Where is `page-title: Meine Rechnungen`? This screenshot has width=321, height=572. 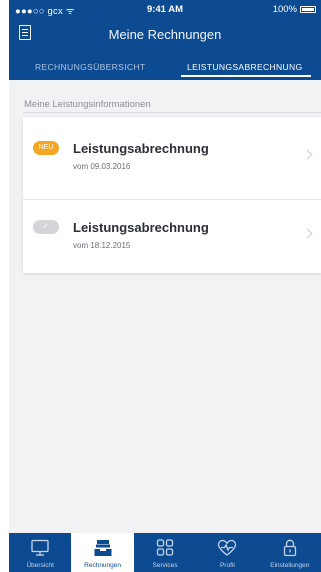
page-title: Meine Rechnungen is located at coordinates (165, 34).